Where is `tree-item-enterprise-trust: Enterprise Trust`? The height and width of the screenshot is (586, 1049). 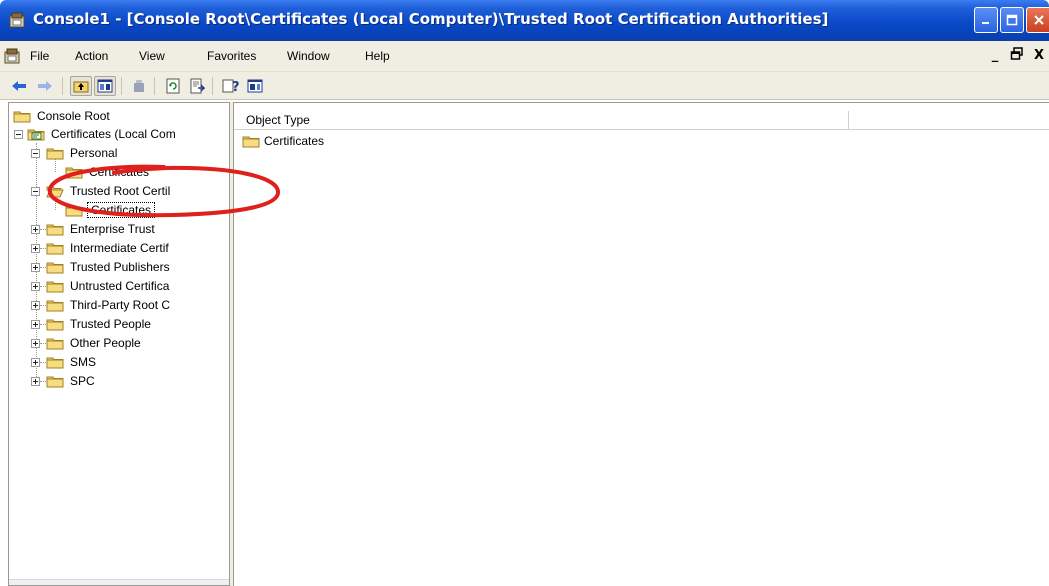 tree-item-enterprise-trust: Enterprise Trust is located at coordinates (101, 229).